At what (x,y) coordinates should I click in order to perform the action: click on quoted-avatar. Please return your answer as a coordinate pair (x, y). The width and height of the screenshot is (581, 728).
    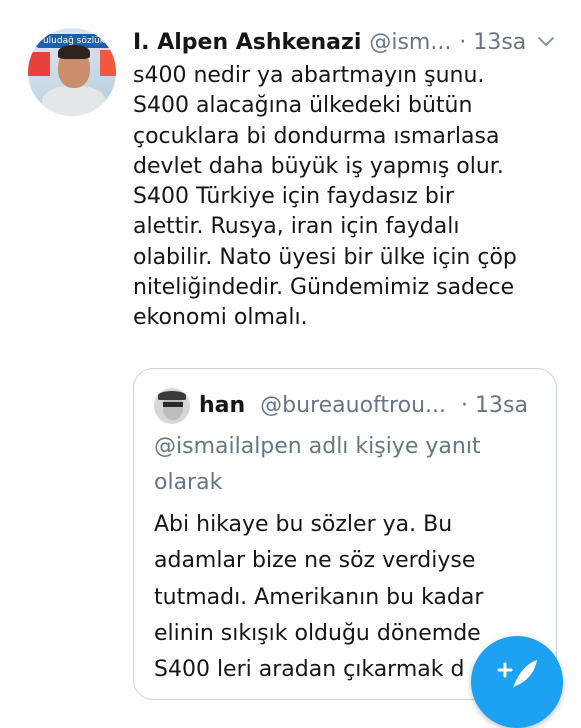
    Looking at the image, I should click on (172, 406).